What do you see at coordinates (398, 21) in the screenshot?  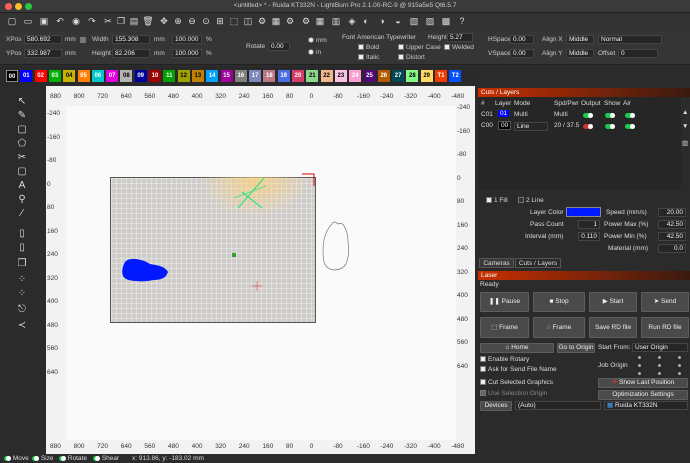 I see `offset-icon: ◒` at bounding box center [398, 21].